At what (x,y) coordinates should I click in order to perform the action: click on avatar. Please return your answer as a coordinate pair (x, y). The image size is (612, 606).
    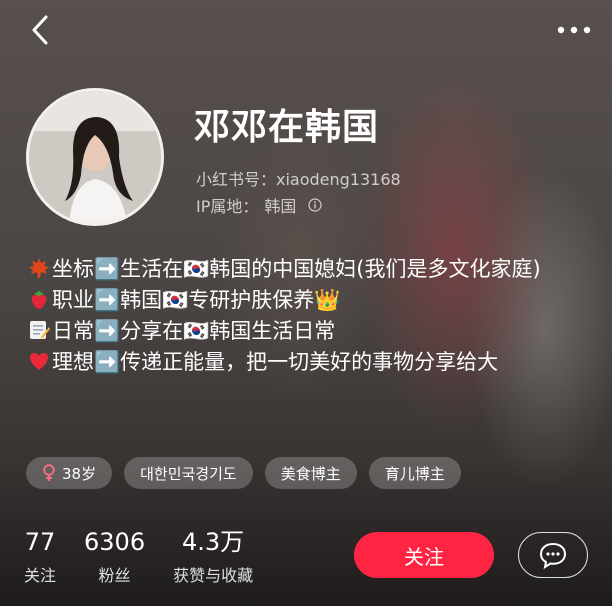
    Looking at the image, I should click on (95, 157).